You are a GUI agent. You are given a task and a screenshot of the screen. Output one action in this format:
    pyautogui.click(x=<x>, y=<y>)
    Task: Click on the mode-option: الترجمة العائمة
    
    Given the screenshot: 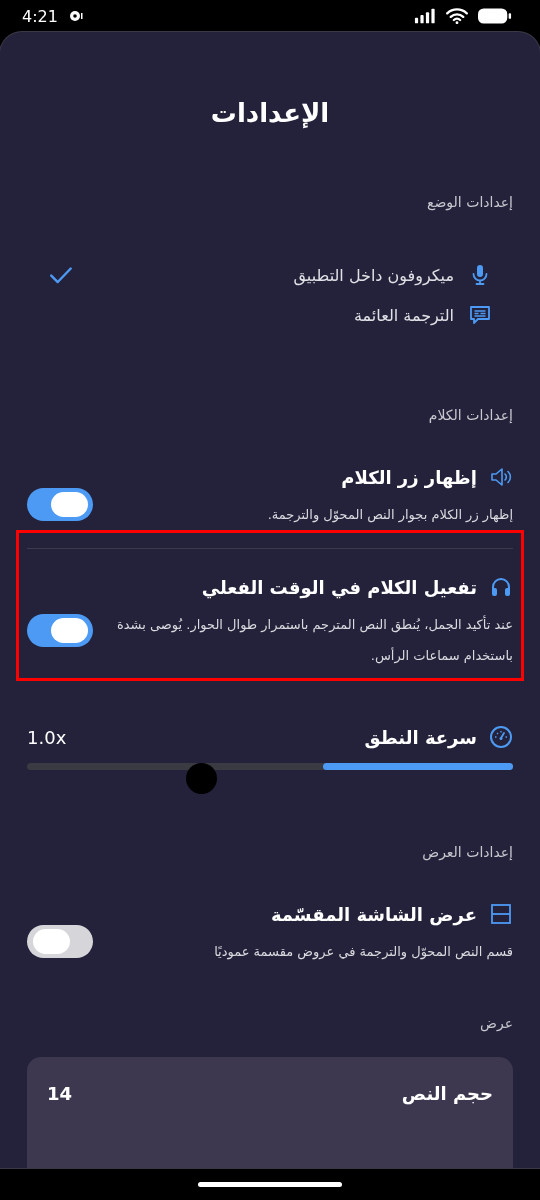 What is the action you would take?
    pyautogui.click(x=270, y=315)
    